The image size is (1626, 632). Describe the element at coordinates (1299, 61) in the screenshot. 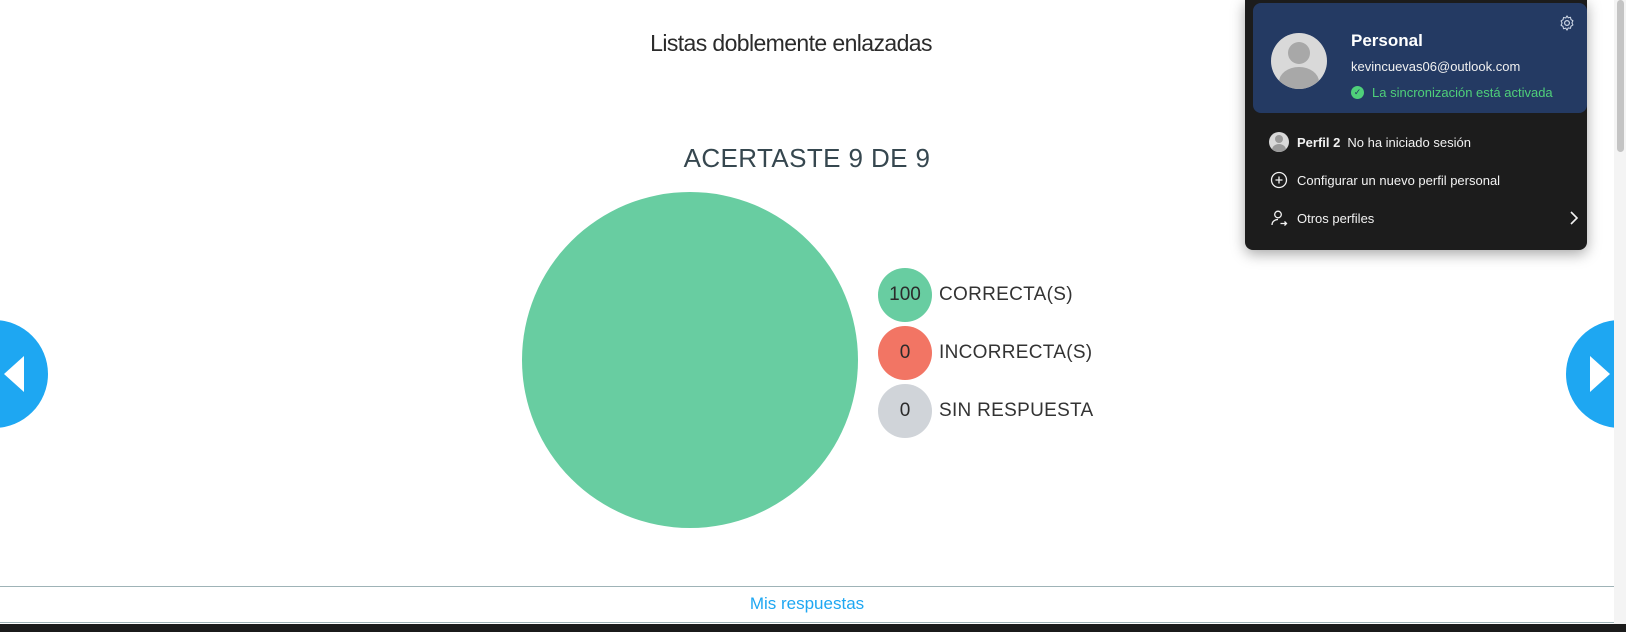

I see `avatar` at that location.